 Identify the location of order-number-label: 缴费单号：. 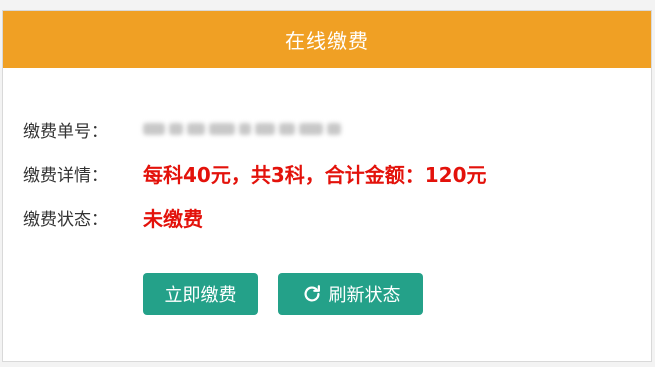
(65, 131).